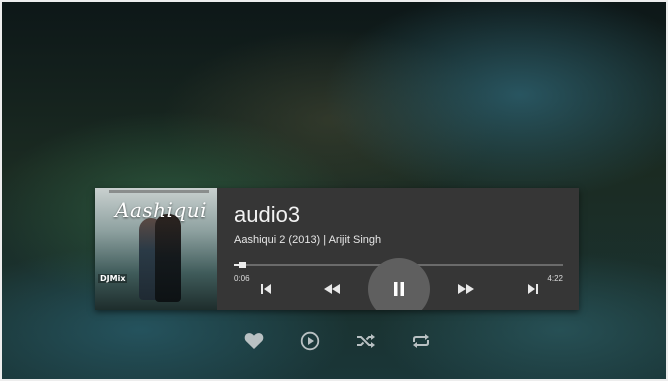 This screenshot has width=668, height=381. I want to click on track-title: audio3, so click(267, 214).